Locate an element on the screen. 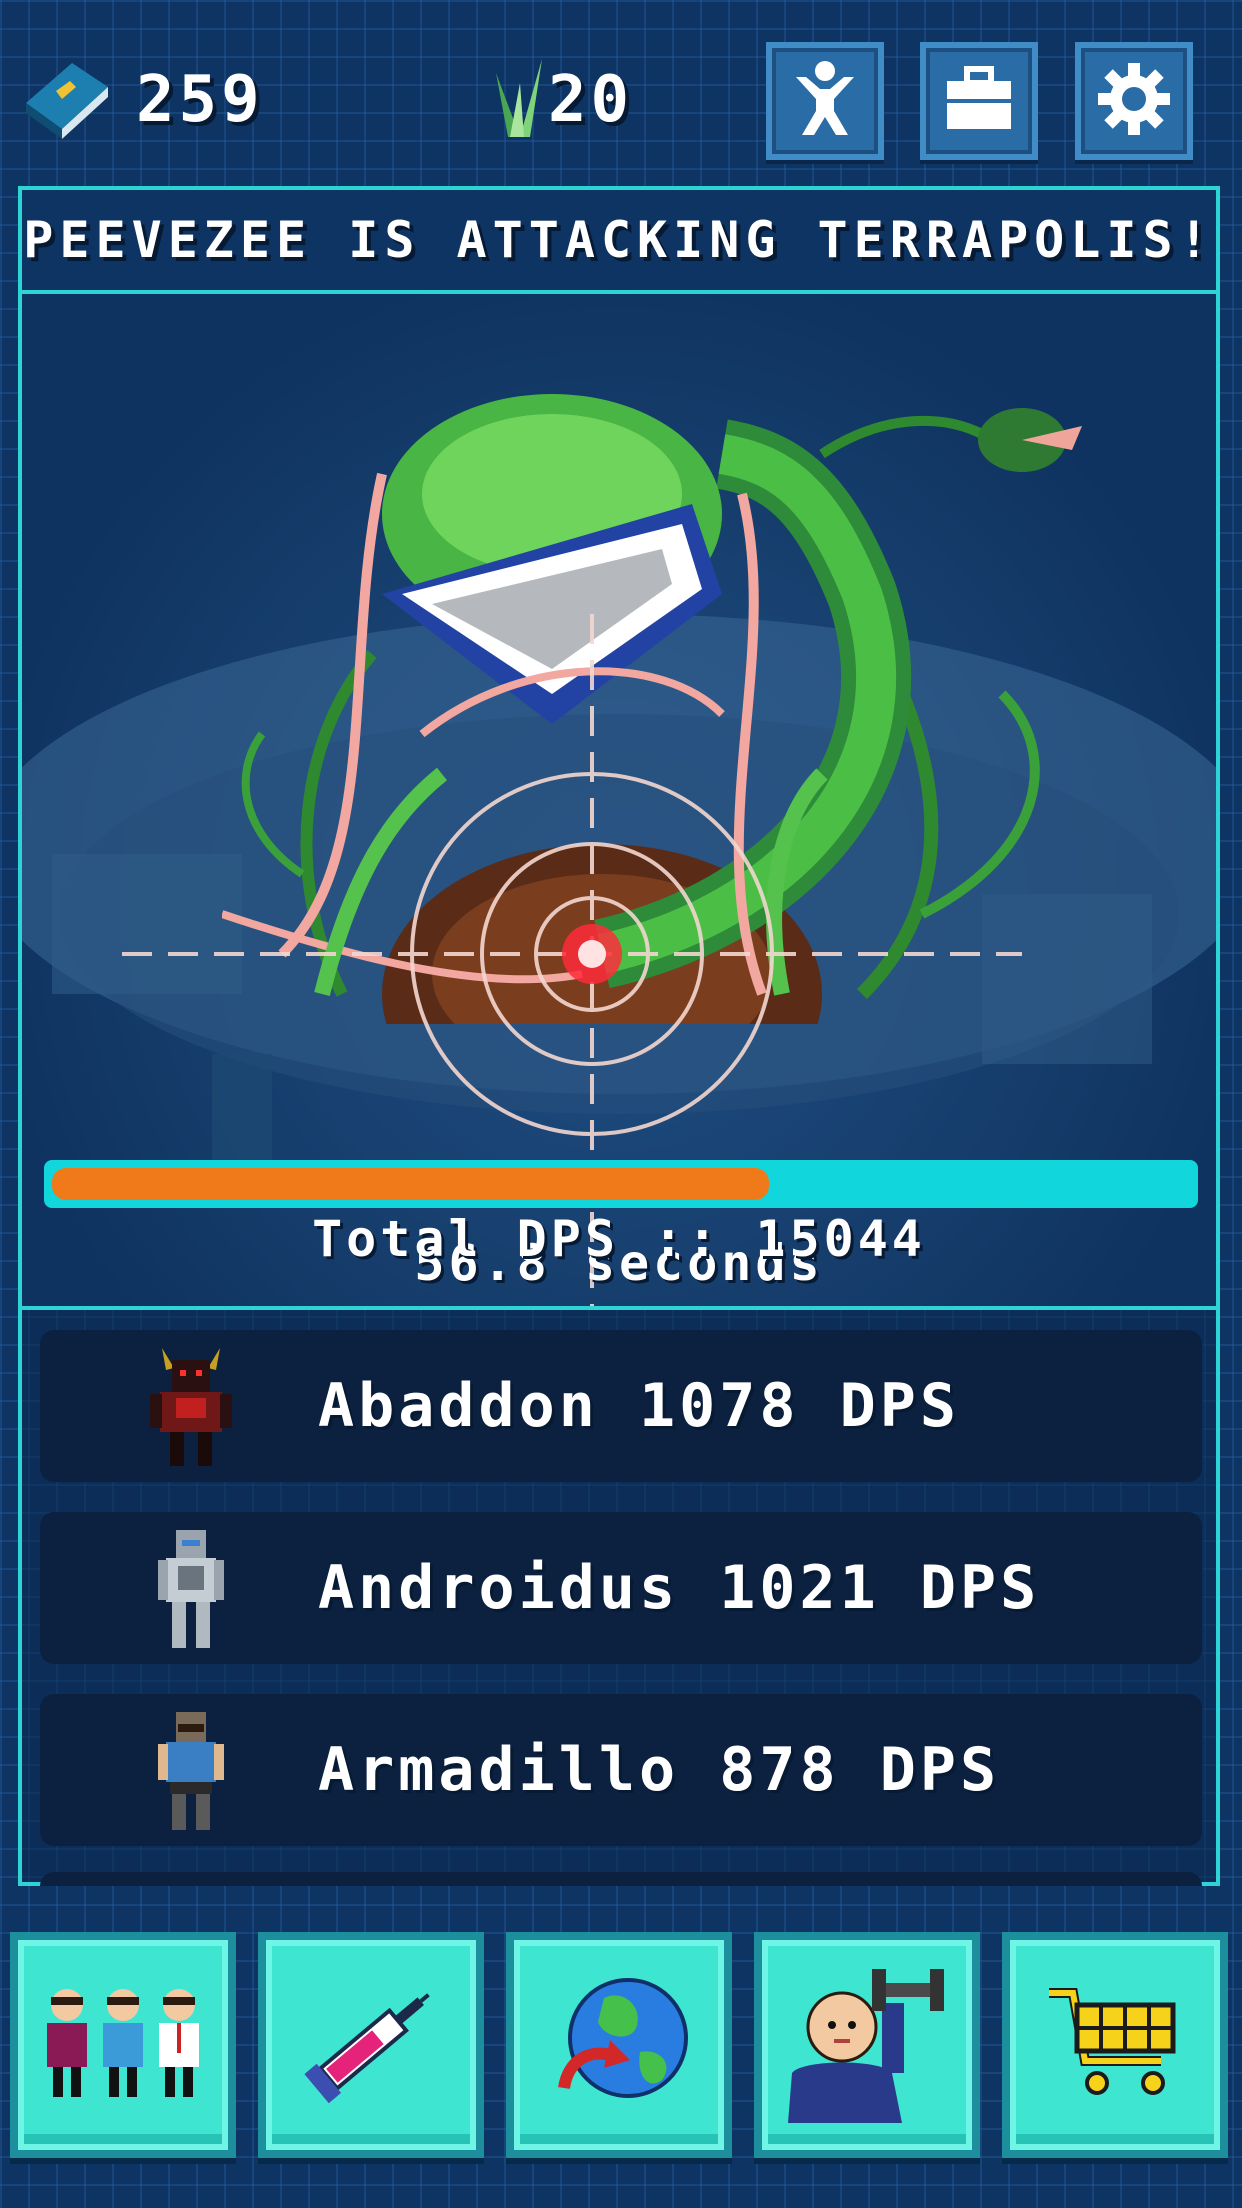 The image size is (1242, 2208). briefcase-icon is located at coordinates (979, 101).